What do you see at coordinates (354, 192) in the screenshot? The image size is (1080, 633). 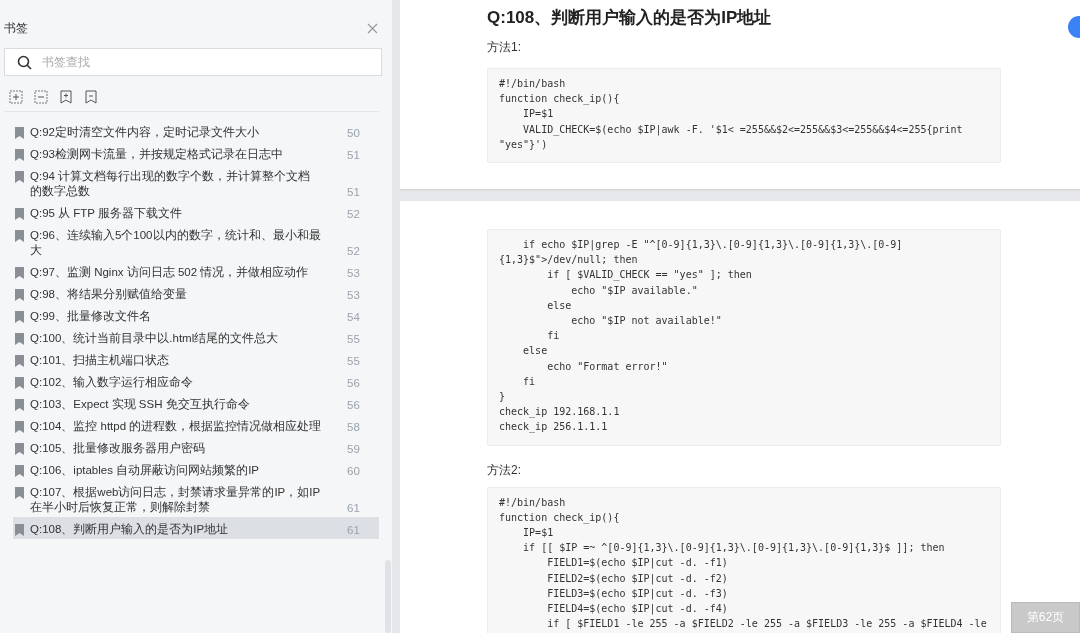 I see `page-number: 51` at bounding box center [354, 192].